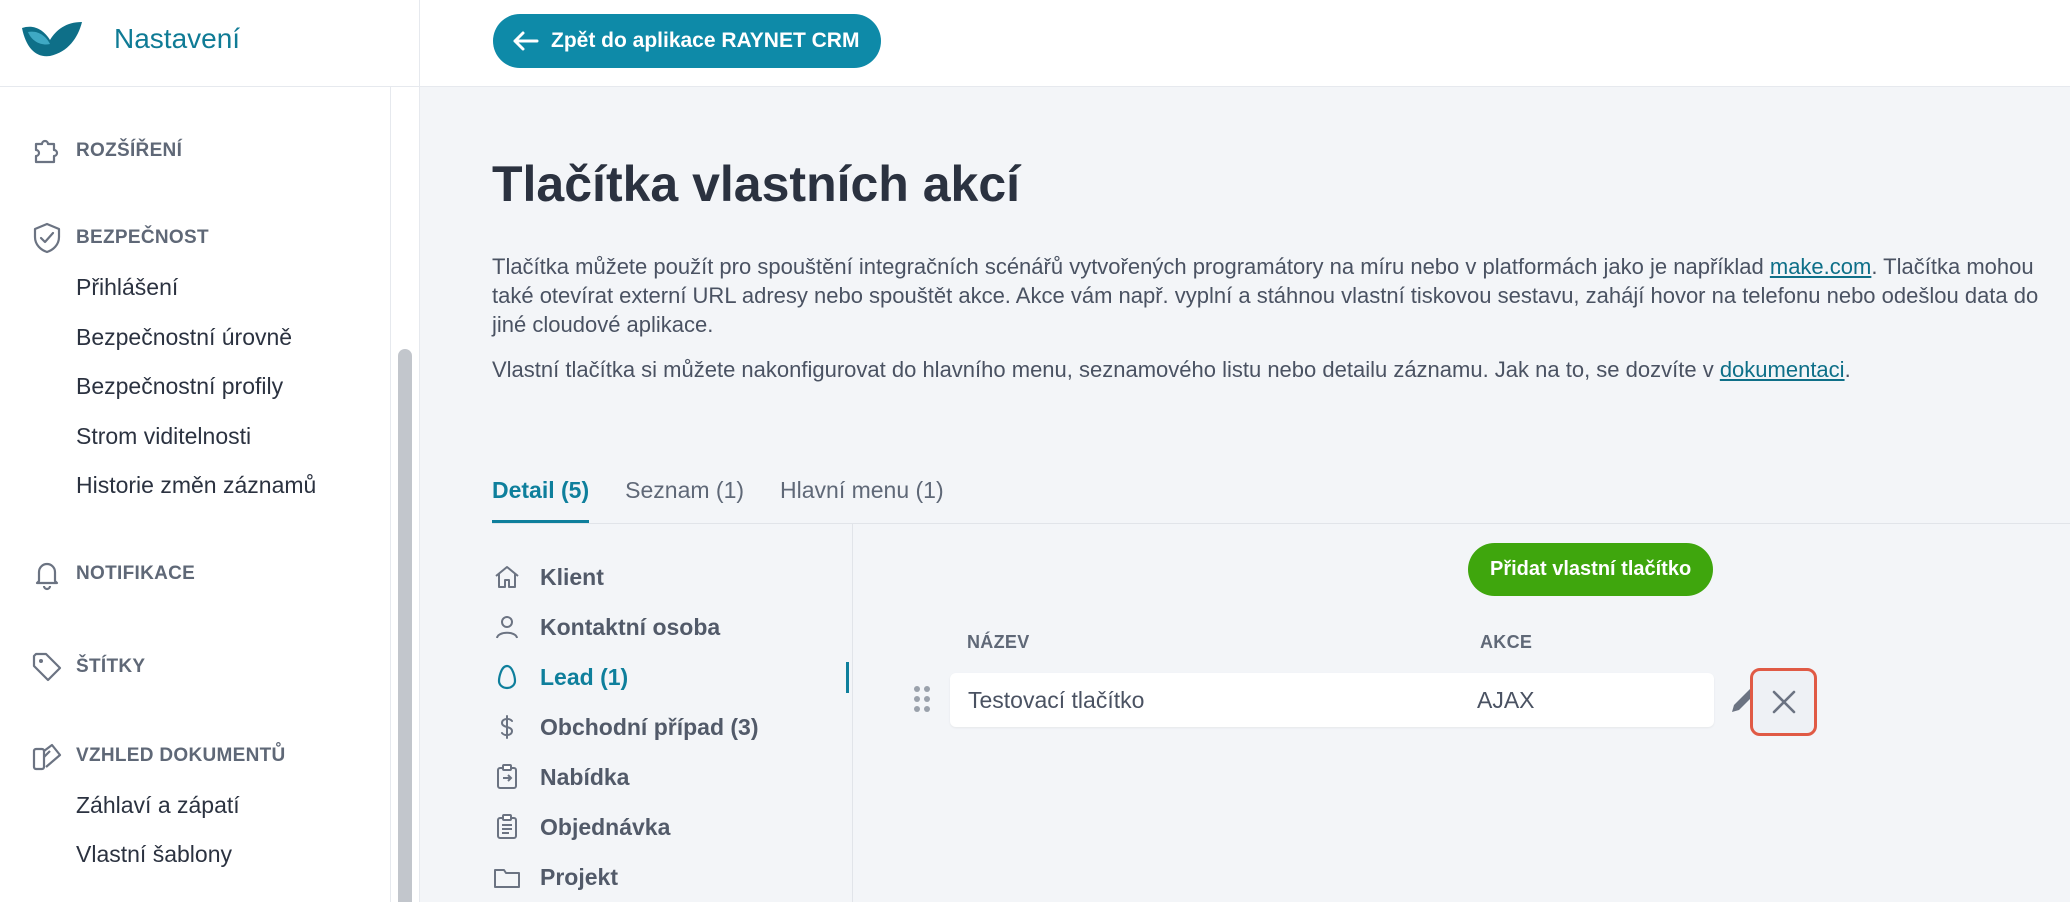 This screenshot has height=902, width=2070. Describe the element at coordinates (526, 41) in the screenshot. I see `arrow-left-icon` at that location.